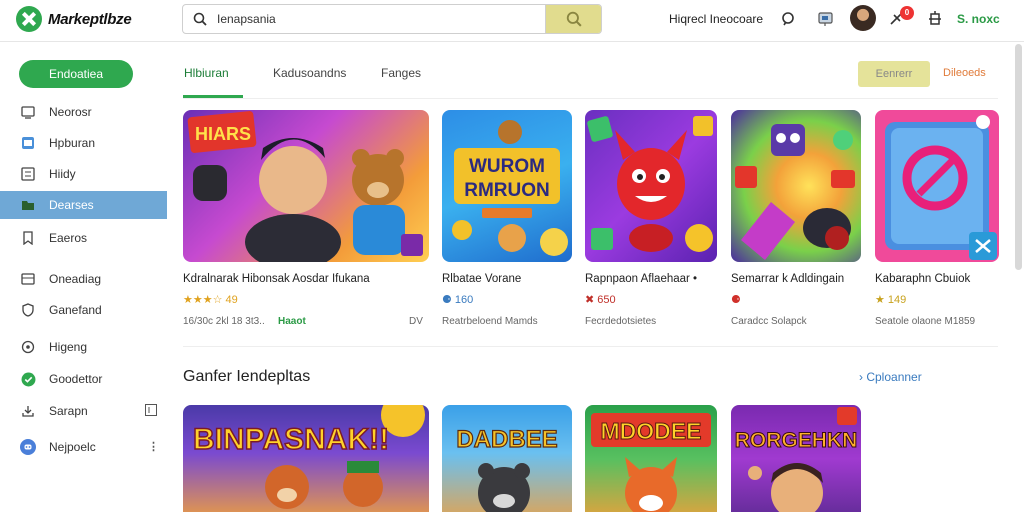 This screenshot has width=1024, height=512. I want to click on check-circle-icon, so click(28, 379).